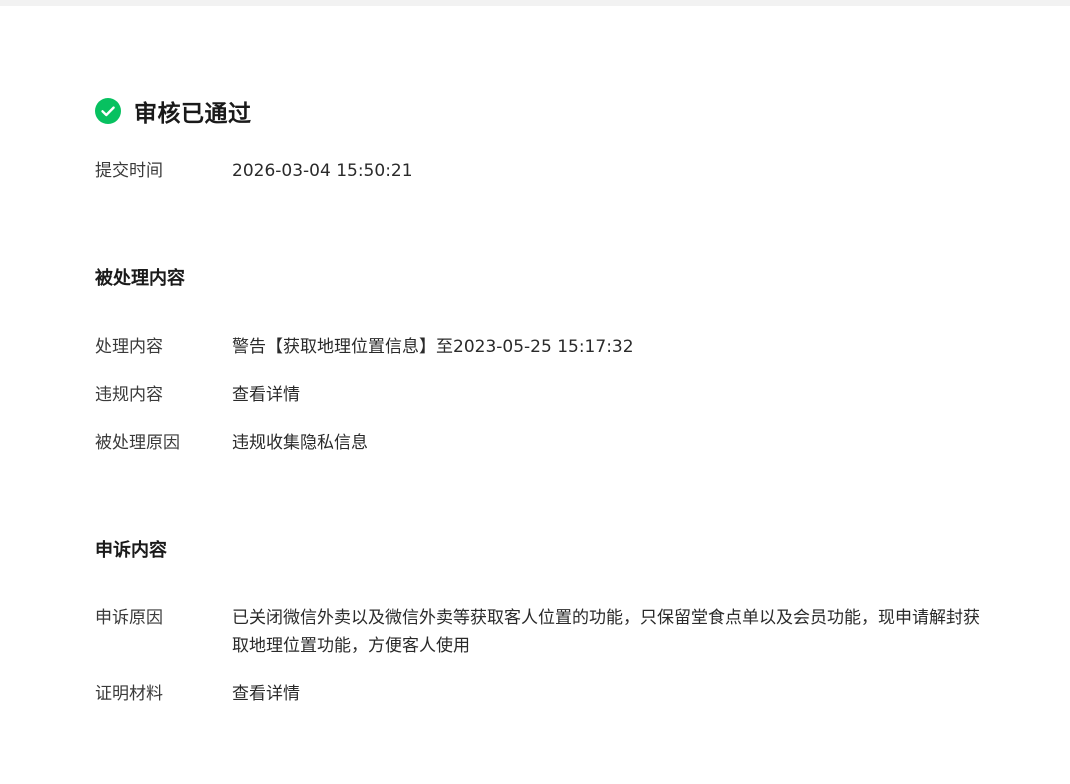 The height and width of the screenshot is (784, 1070). What do you see at coordinates (129, 395) in the screenshot?
I see `violation-content-label: 违规内容` at bounding box center [129, 395].